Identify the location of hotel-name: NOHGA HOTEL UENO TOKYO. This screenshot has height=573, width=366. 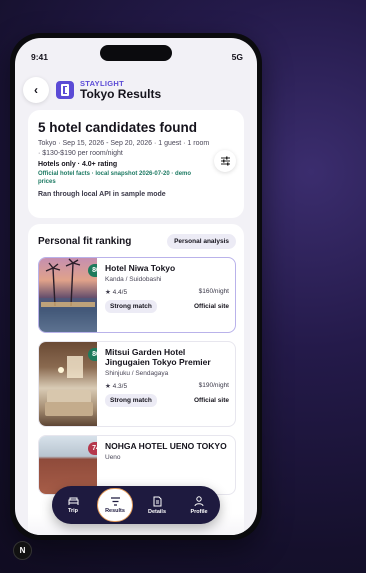
(166, 446).